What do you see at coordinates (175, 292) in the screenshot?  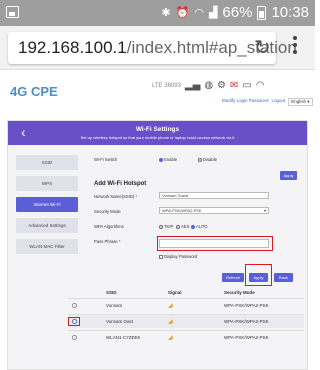 I see `col-header-signal: Signal` at bounding box center [175, 292].